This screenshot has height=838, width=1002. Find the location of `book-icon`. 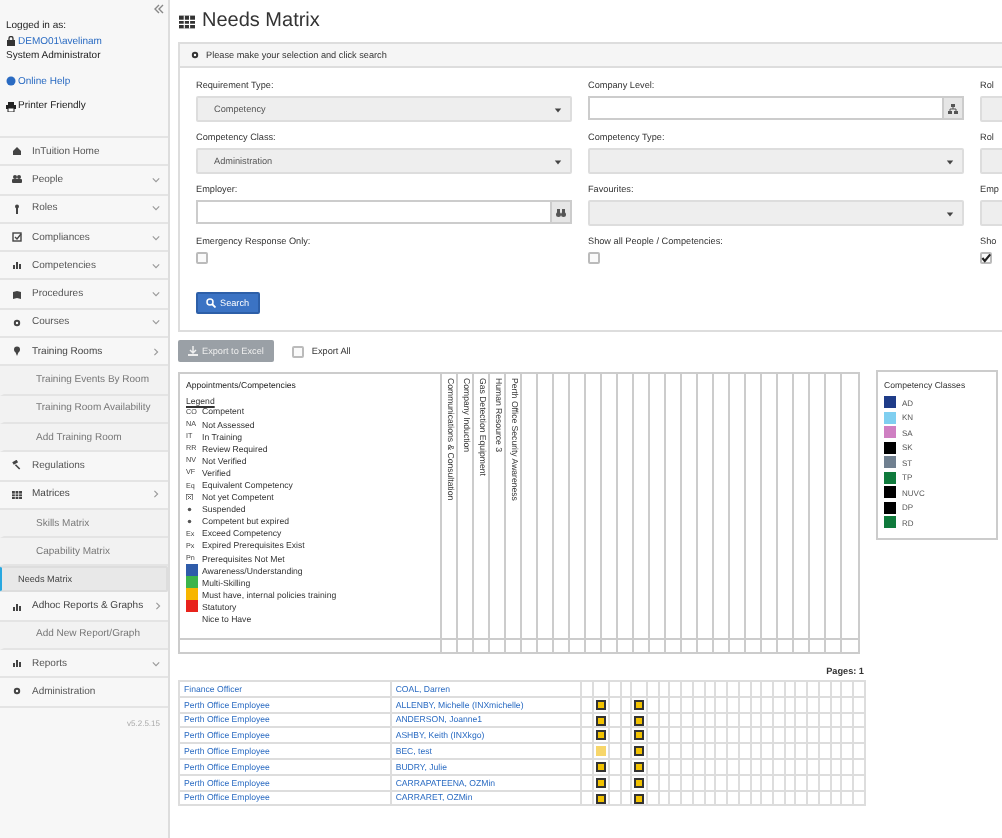

book-icon is located at coordinates (17, 294).